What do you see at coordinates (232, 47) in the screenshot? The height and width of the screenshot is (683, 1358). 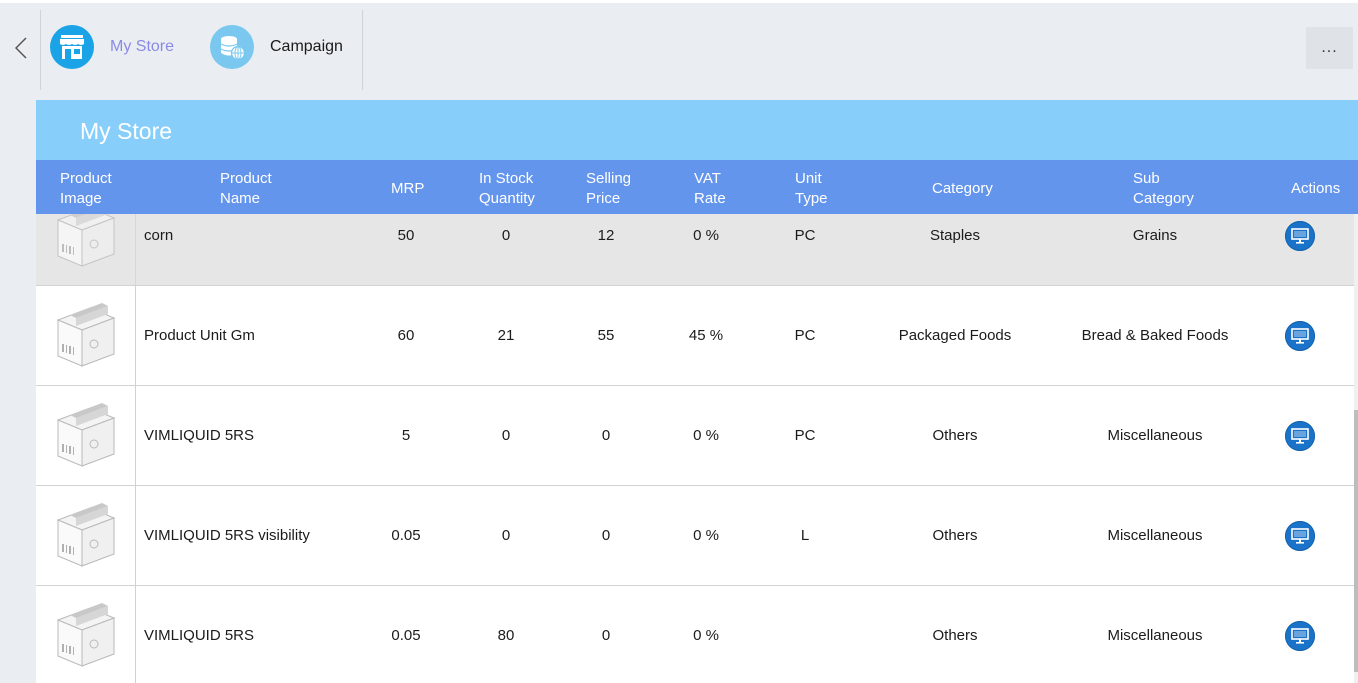 I see `database-globe-icon` at bounding box center [232, 47].